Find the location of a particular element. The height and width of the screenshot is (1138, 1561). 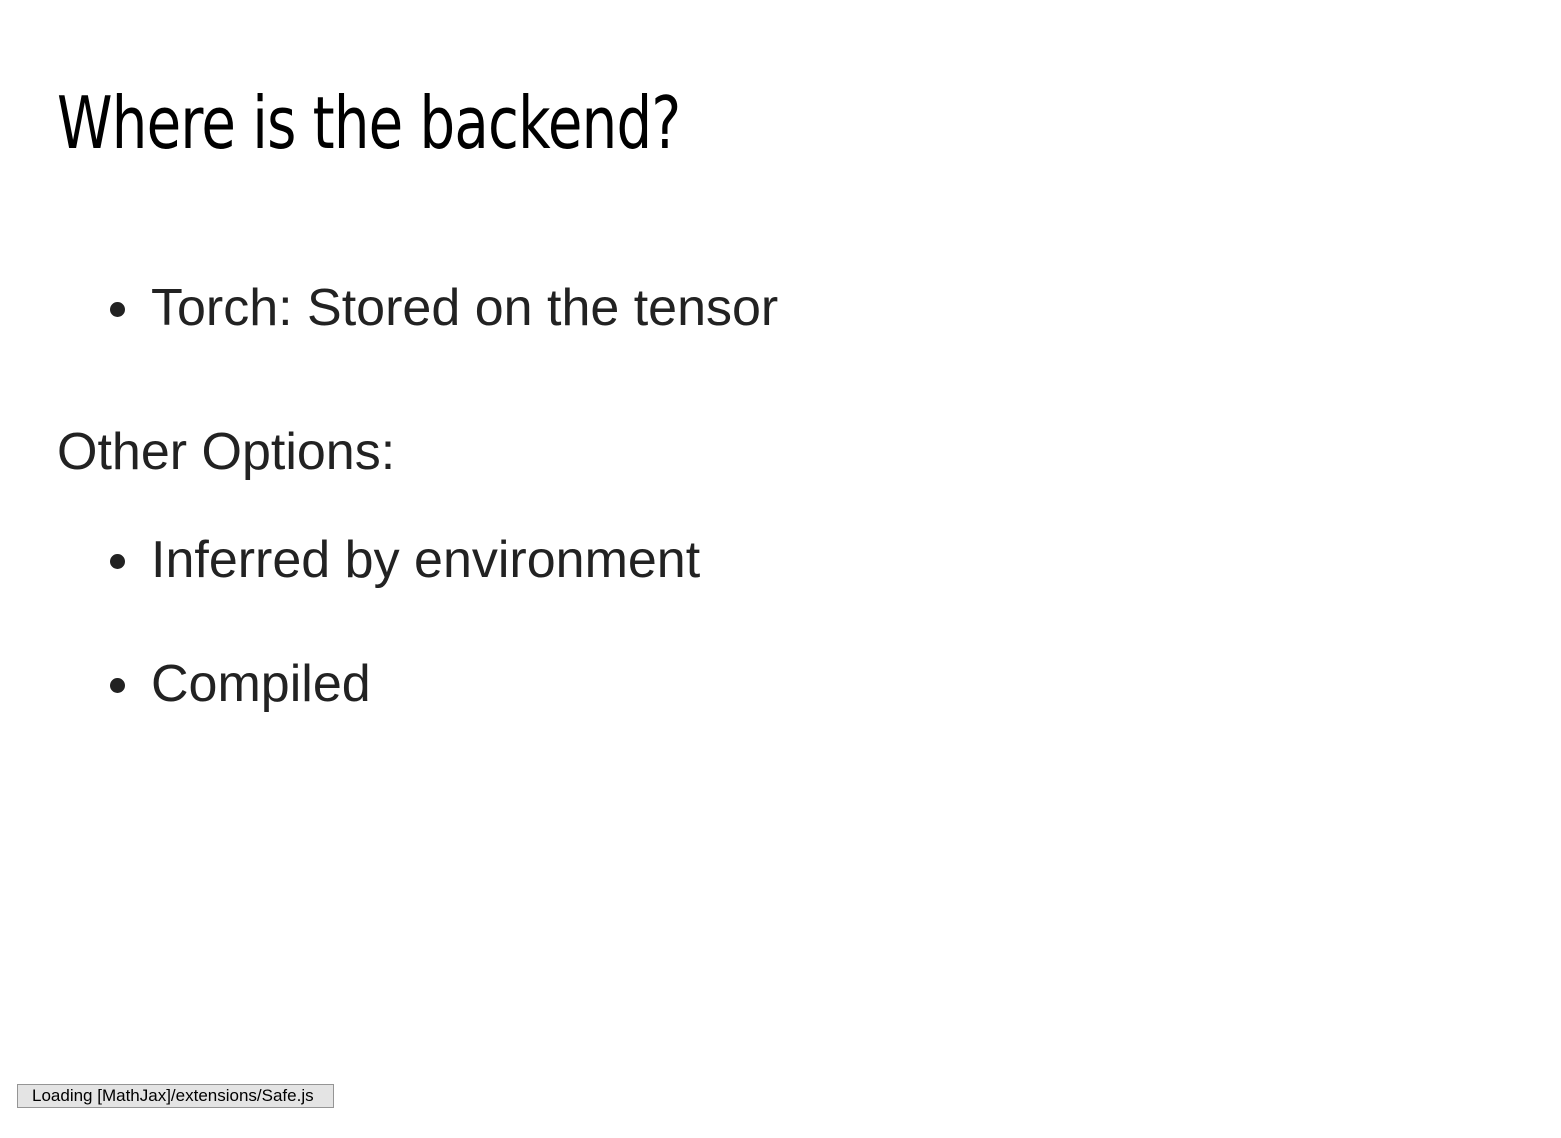

bullet-item: Torch: Stored on the tensor is located at coordinates (389, 308).